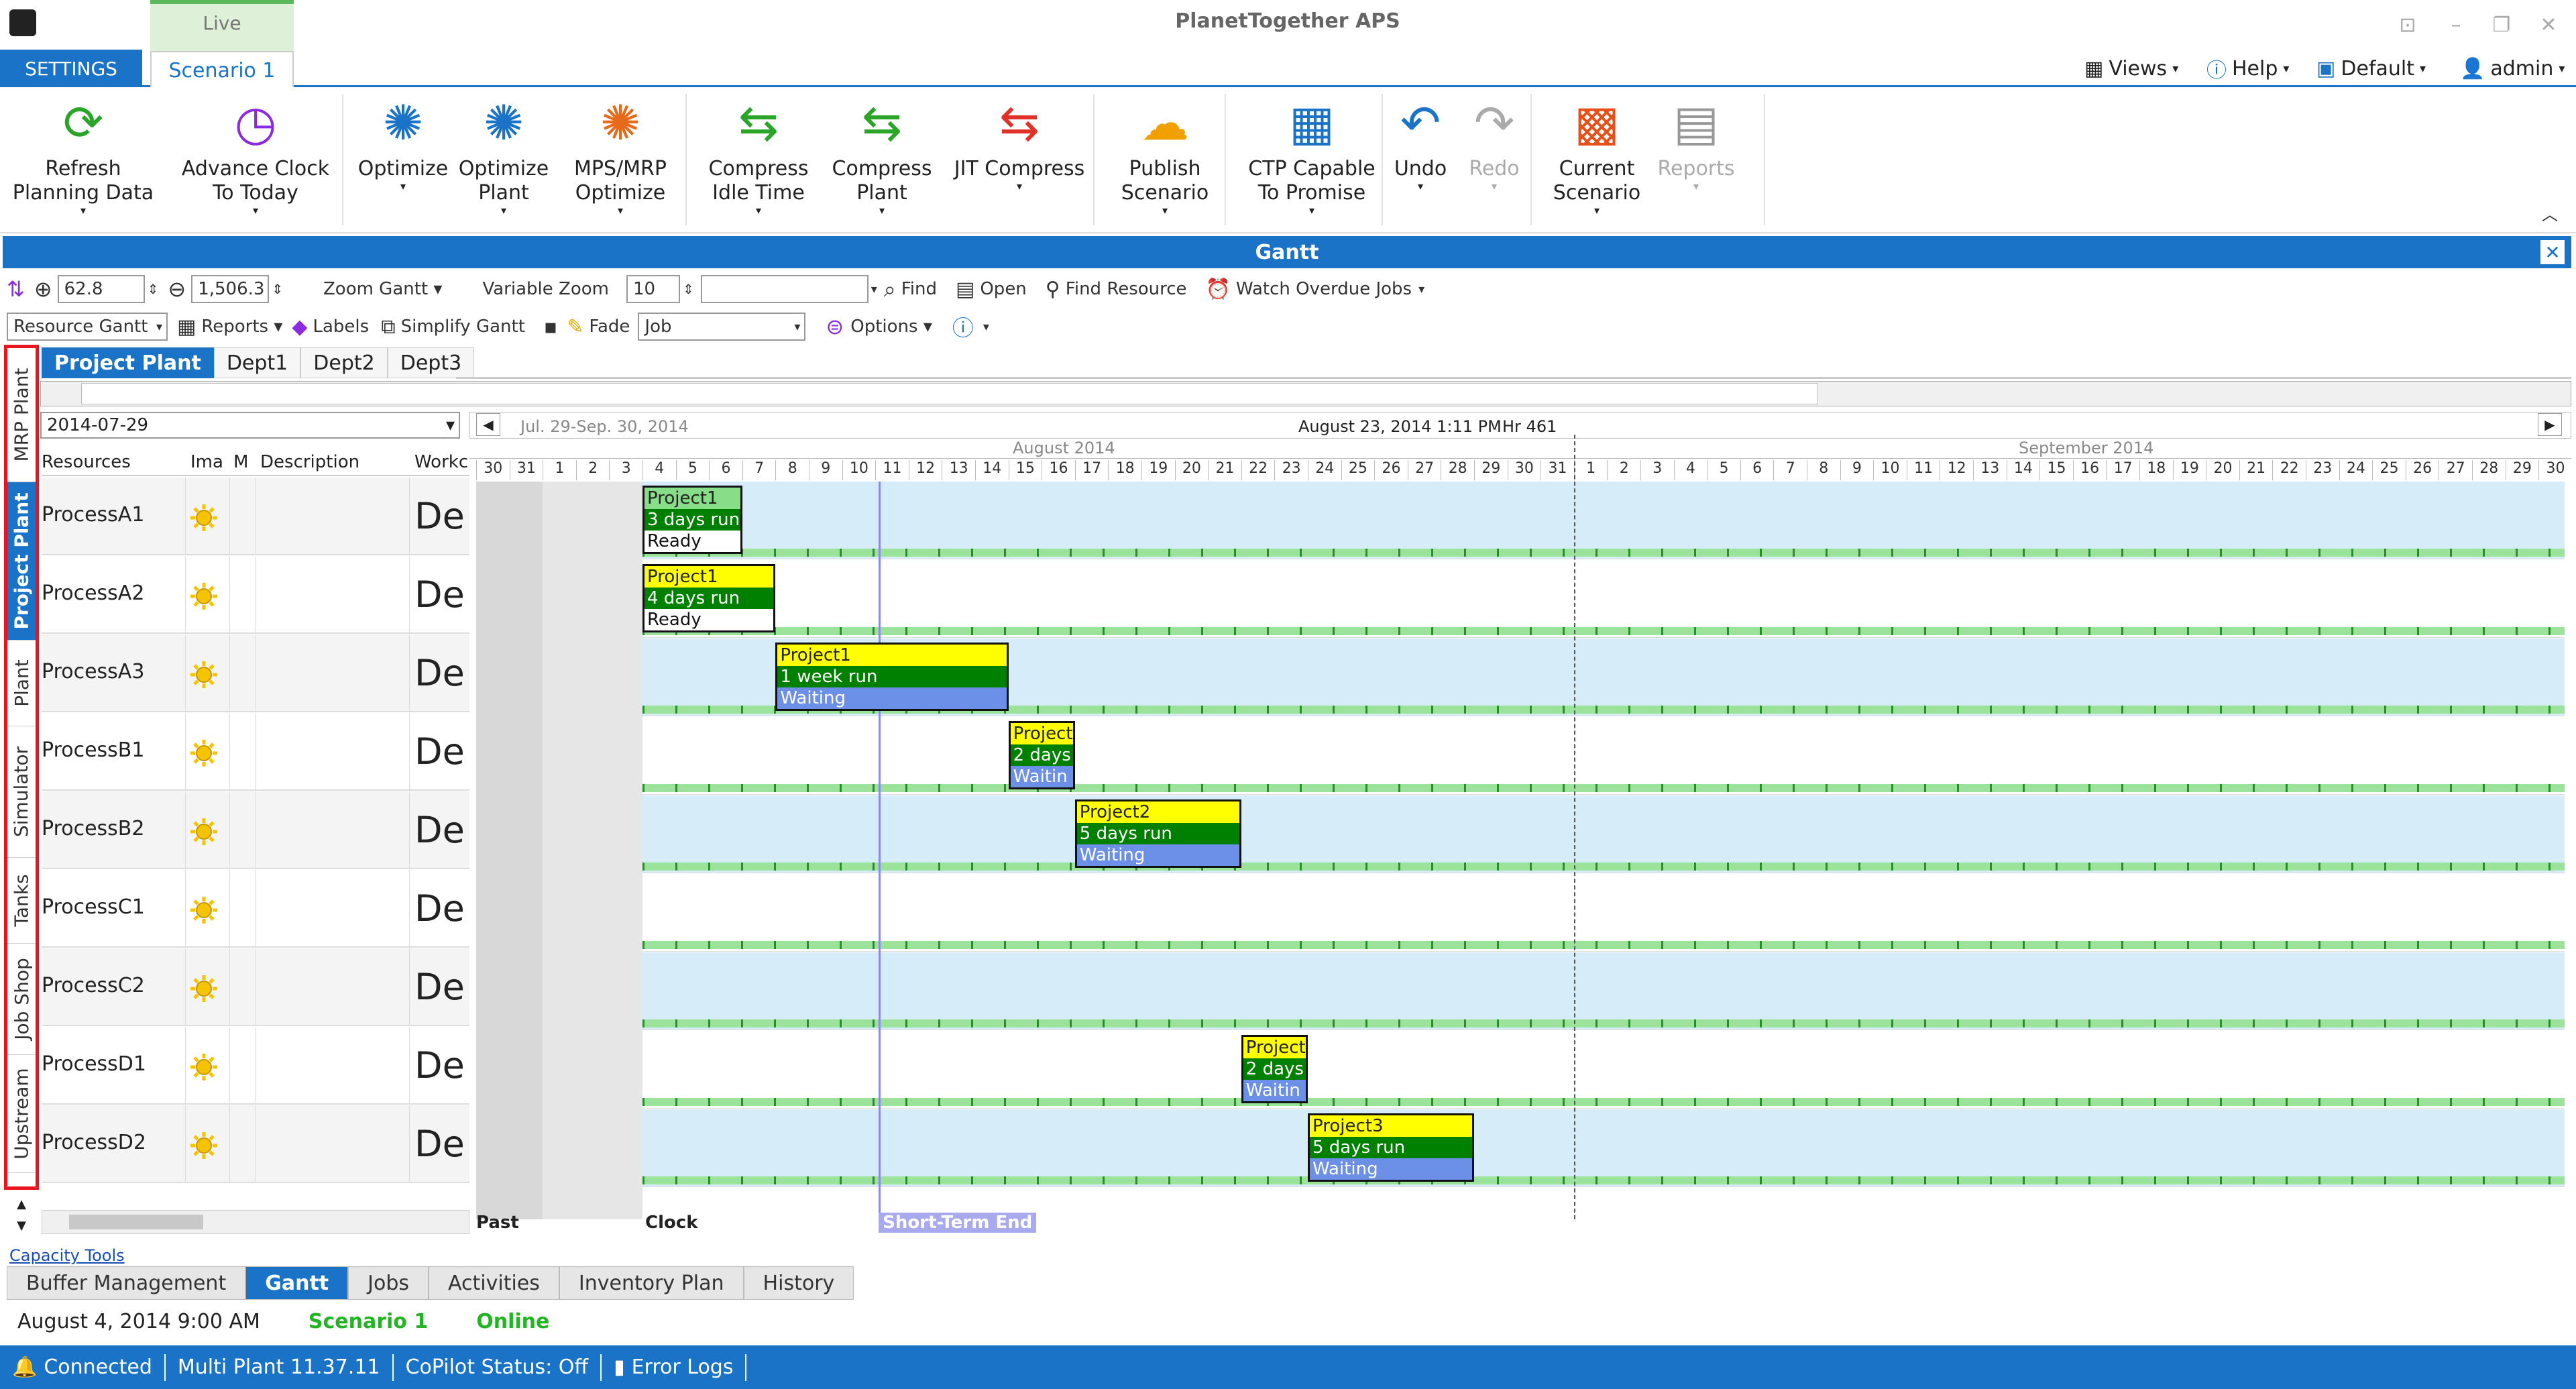 The width and height of the screenshot is (2576, 1389). What do you see at coordinates (503, 160) in the screenshot?
I see `optimize-plant-button: ✺ Optimize Plant ▾` at bounding box center [503, 160].